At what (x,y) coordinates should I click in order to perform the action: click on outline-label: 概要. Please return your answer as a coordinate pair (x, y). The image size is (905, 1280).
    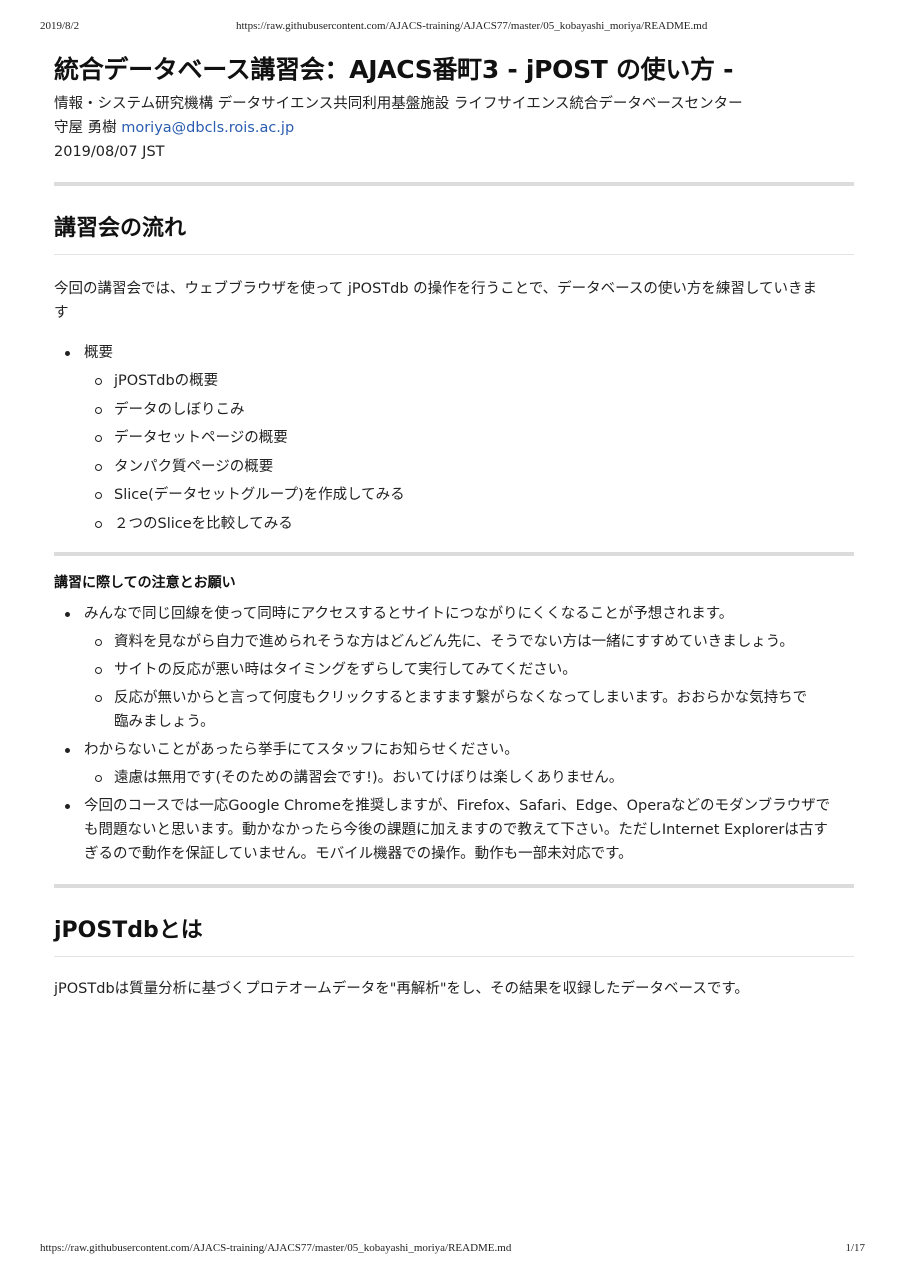
    Looking at the image, I should click on (98, 353).